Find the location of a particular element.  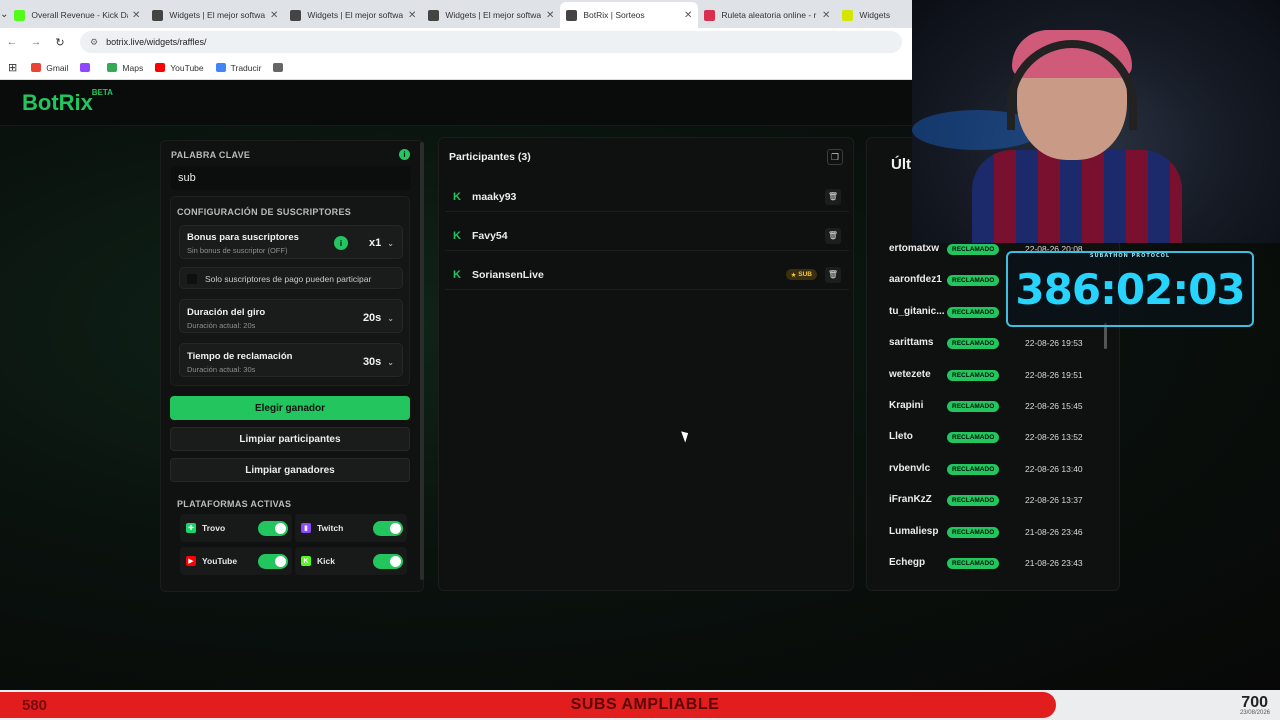

bonus-info-icon: i is located at coordinates (341, 243).